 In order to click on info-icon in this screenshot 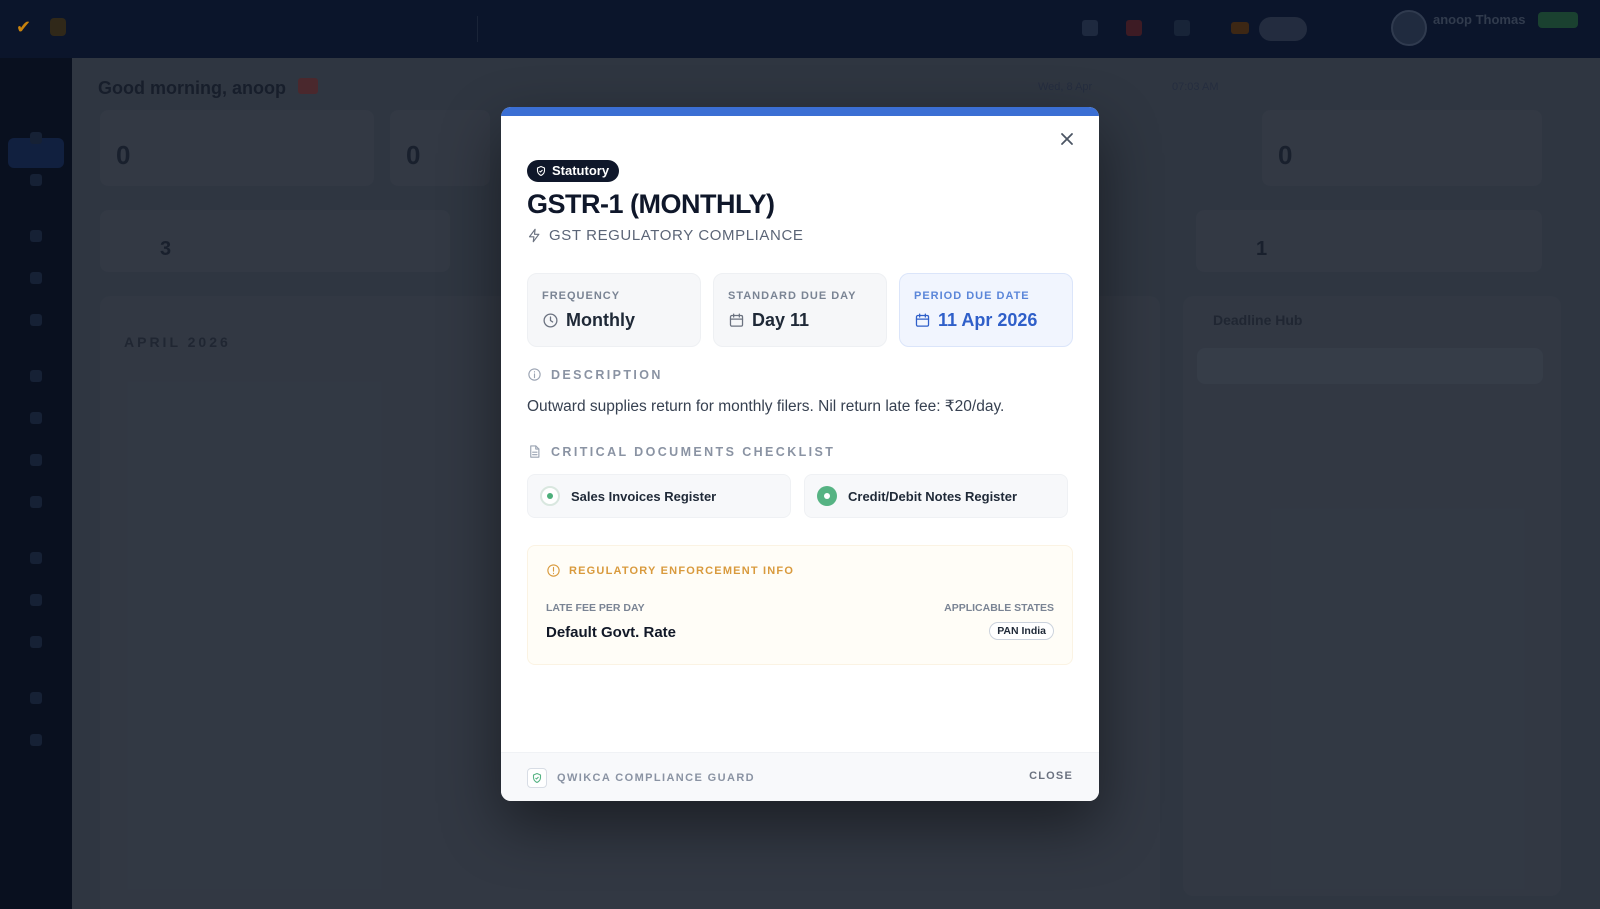, I will do `click(534, 374)`.